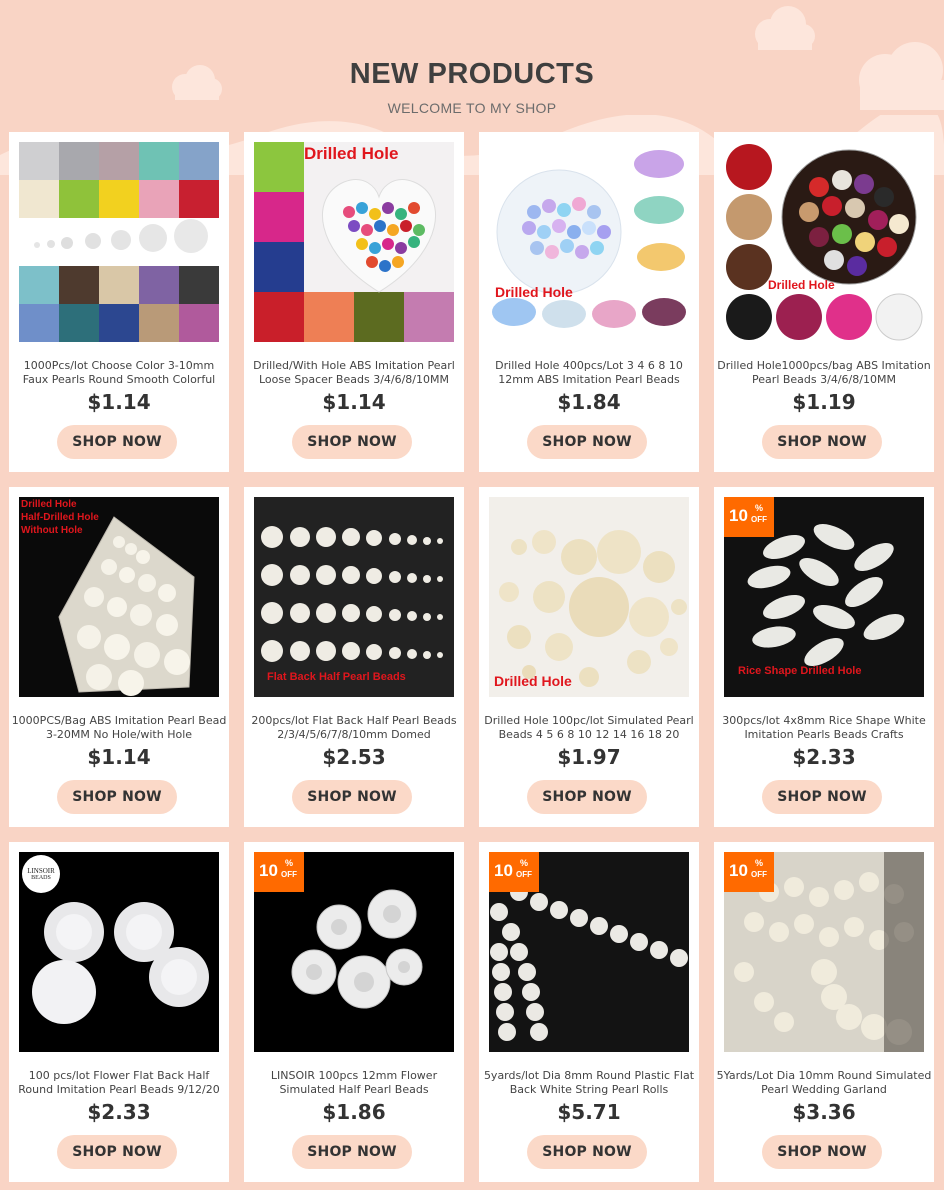 The image size is (944, 1190). I want to click on cloud-decoration-icon, so click(785, 28).